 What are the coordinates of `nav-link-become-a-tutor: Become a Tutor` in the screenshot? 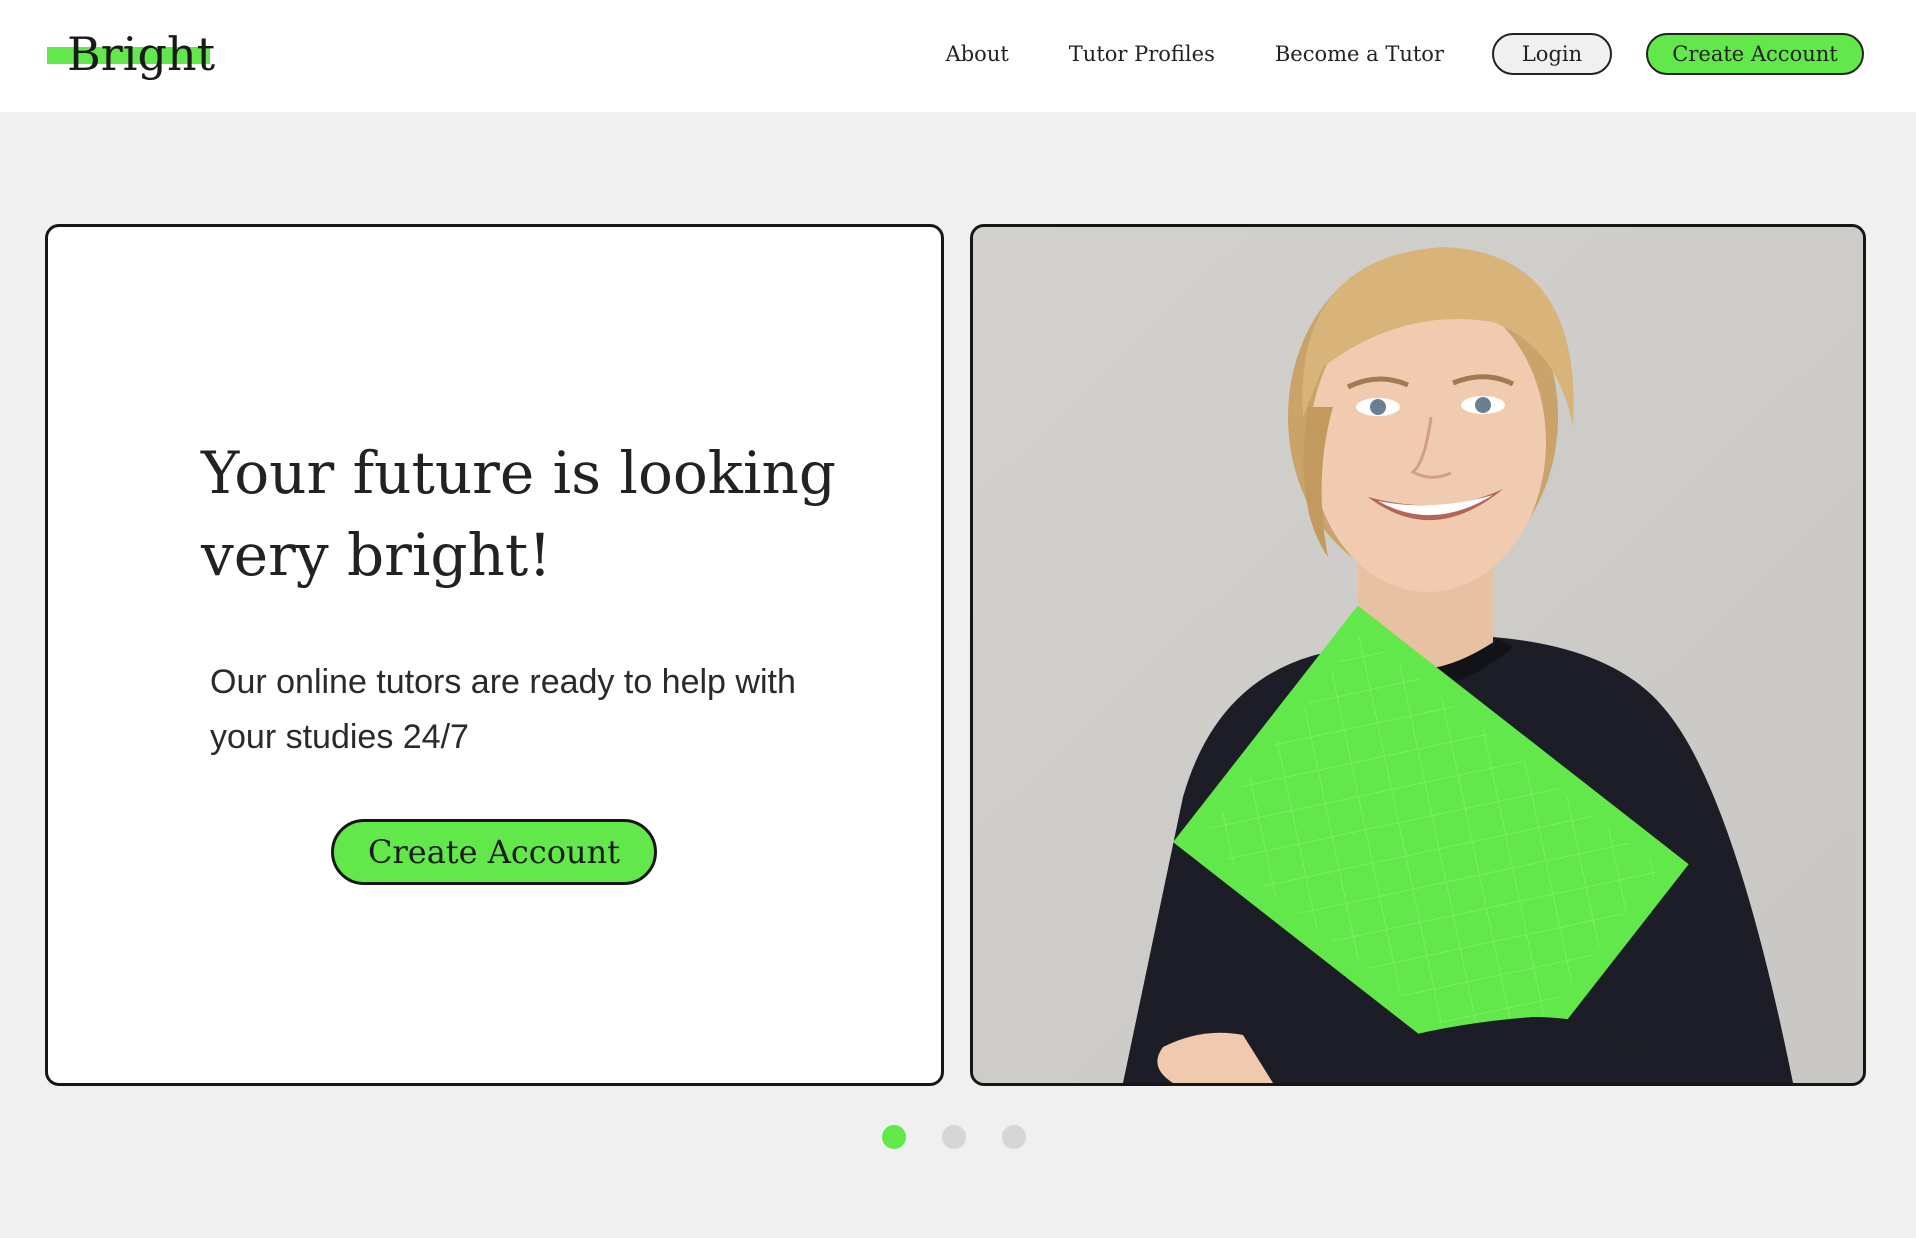 It's located at (1359, 54).